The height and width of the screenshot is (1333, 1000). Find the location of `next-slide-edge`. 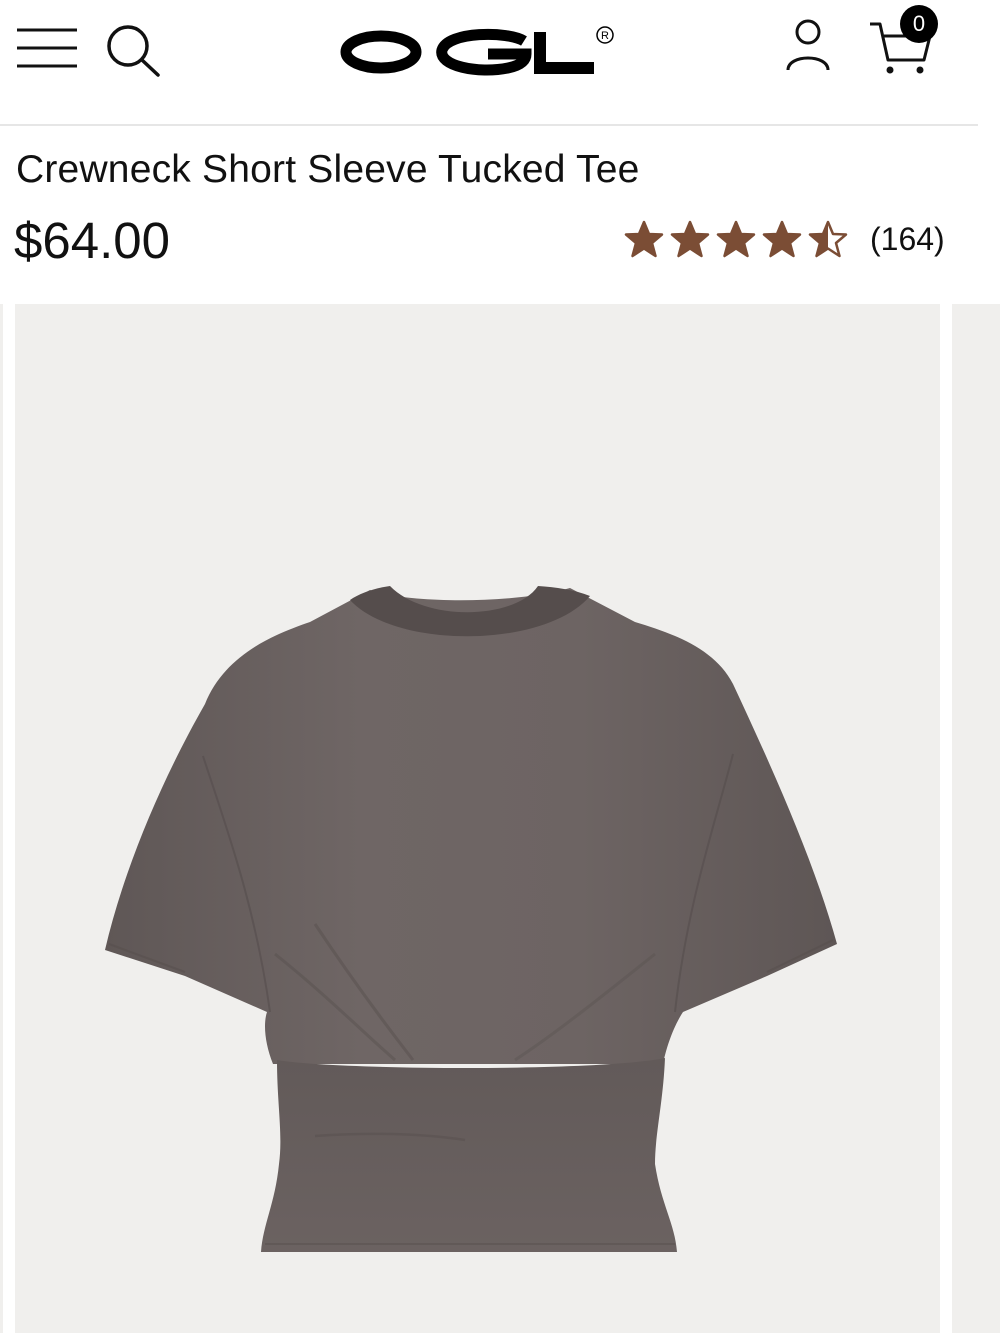

next-slide-edge is located at coordinates (976, 818).